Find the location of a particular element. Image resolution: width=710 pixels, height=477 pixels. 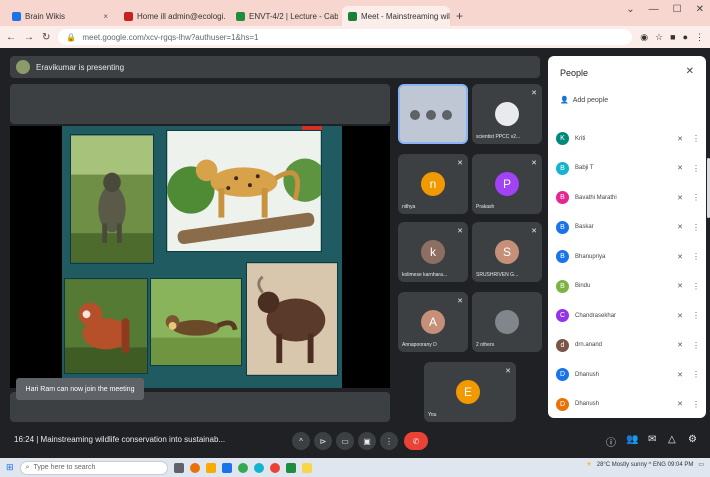

participant-tile: A ✕ Annapoorany D is located at coordinates (433, 322).